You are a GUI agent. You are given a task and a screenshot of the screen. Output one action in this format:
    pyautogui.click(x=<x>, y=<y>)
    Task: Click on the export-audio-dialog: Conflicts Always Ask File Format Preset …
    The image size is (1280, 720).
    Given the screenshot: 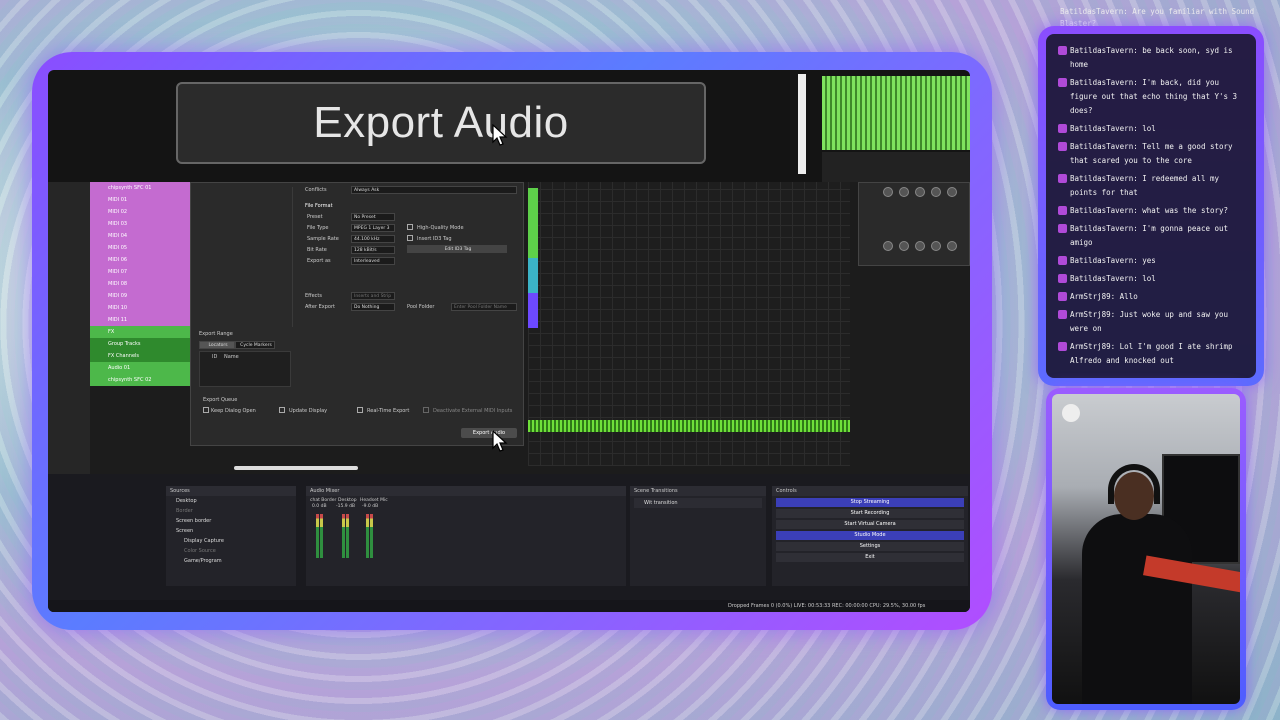 What is the action you would take?
    pyautogui.click(x=357, y=314)
    